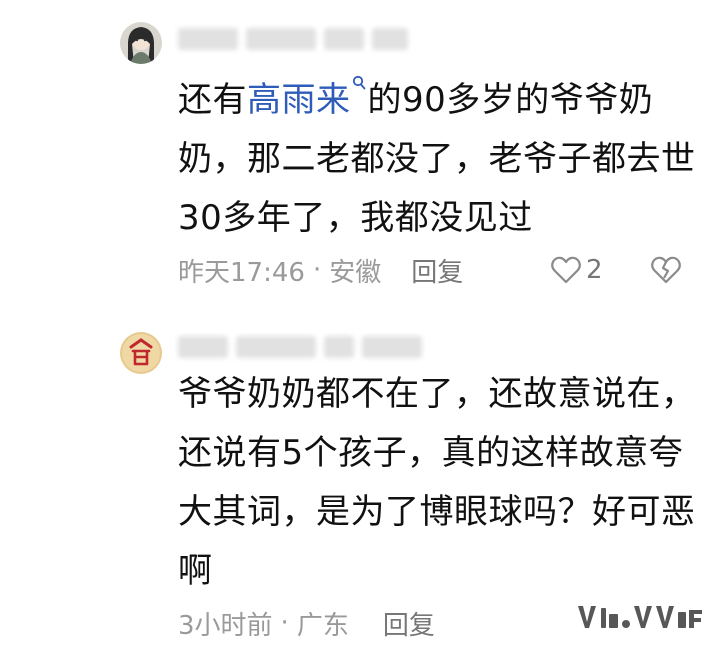  What do you see at coordinates (594, 270) in the screenshot?
I see `like-count: 2` at bounding box center [594, 270].